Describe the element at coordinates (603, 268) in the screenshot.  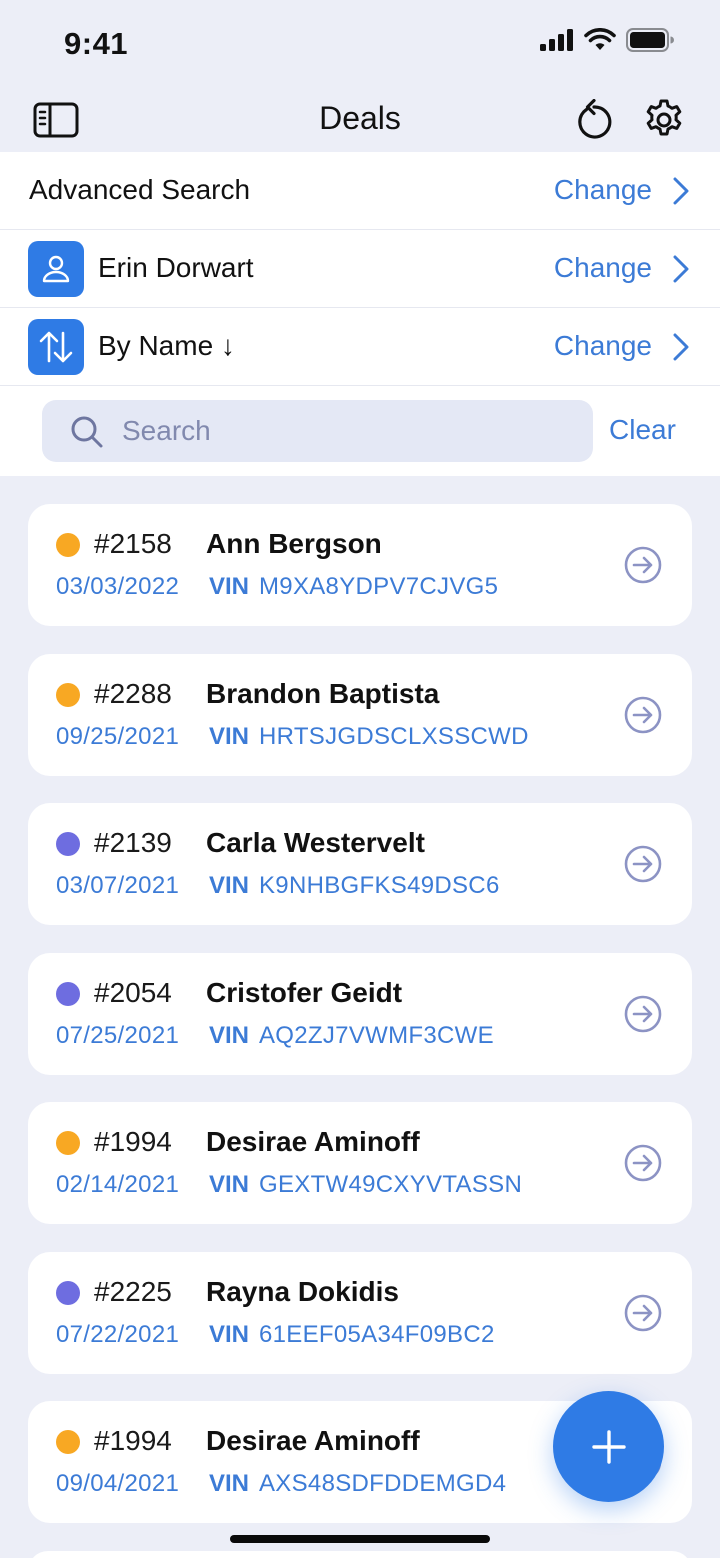
I see `user-filter-change-link: Change` at that location.